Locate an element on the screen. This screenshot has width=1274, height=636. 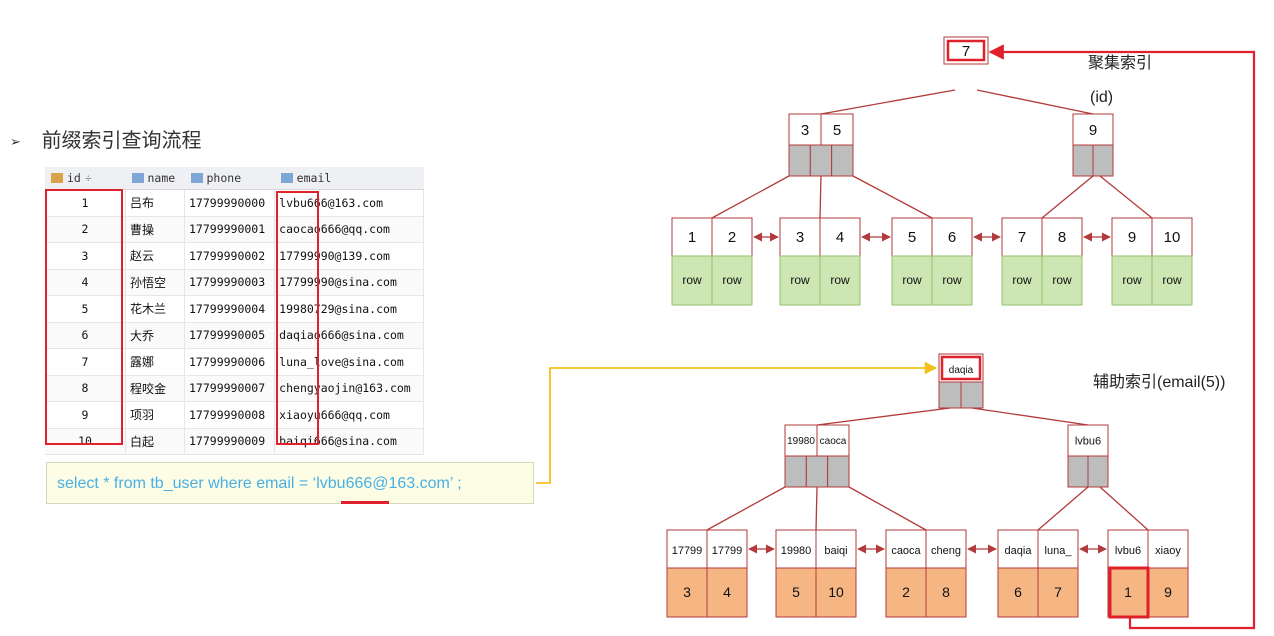
index-key-text: 9 is located at coordinates (1093, 130).